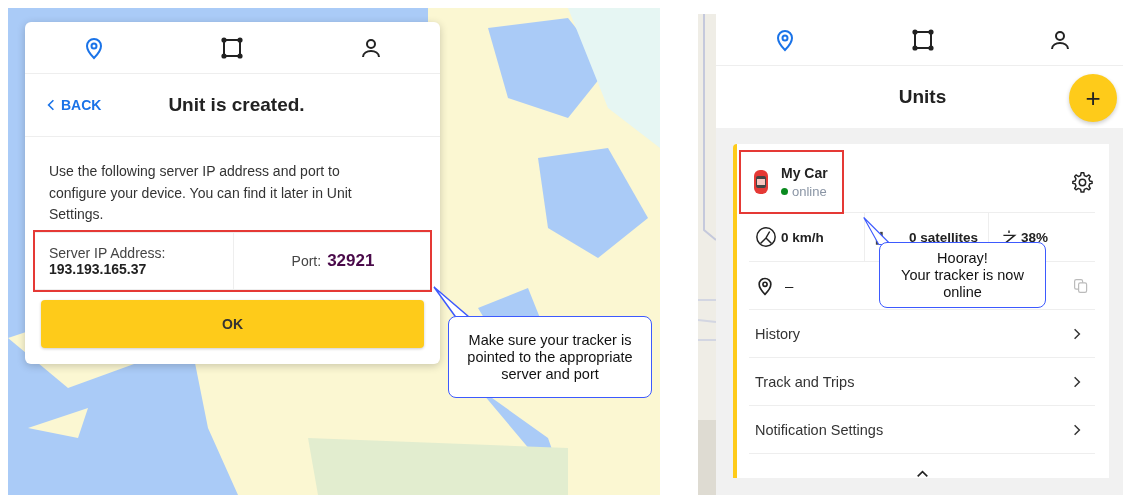 This screenshot has width=1123, height=495. Describe the element at coordinates (98, 268) in the screenshot. I see `ip-value: 193.193.165.37` at that location.